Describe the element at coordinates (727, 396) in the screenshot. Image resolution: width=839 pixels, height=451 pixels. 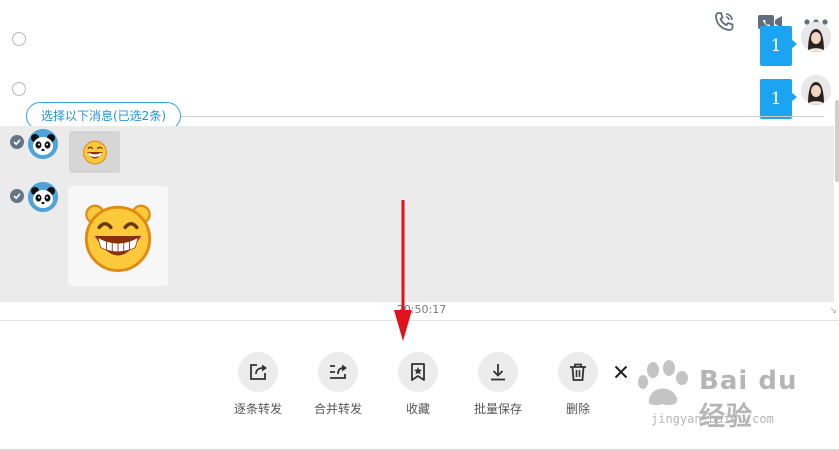
I see `baidu-watermark: Bai du 经验 jingyan.baidu.com` at that location.